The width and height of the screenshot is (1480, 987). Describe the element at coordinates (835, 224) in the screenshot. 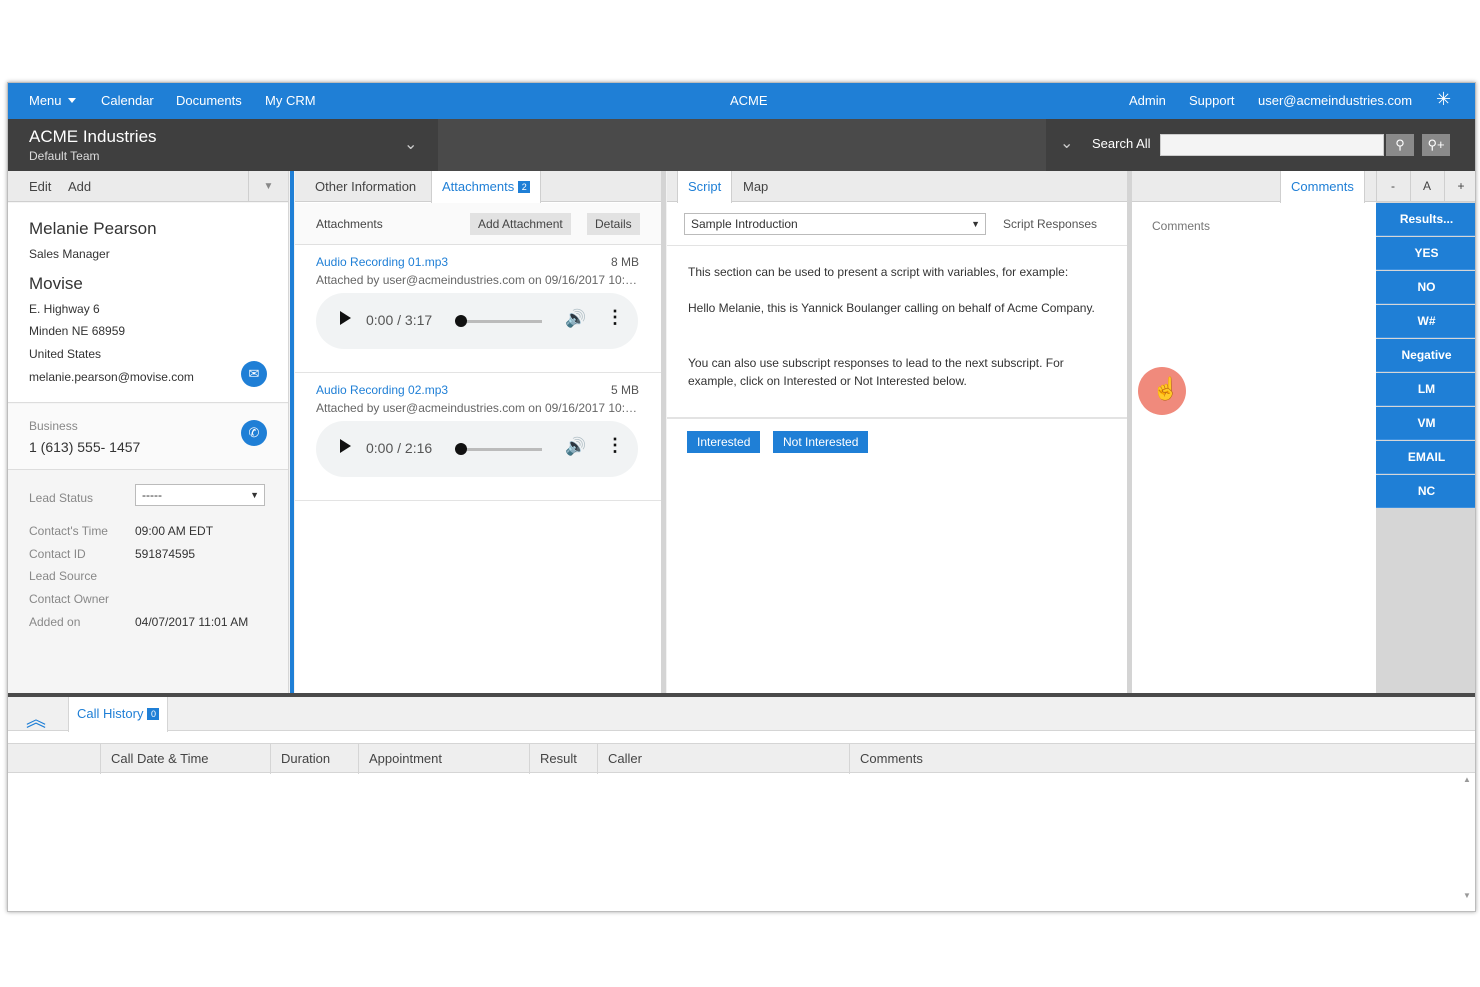

I see `script-select: Sample Introduction ▼` at that location.